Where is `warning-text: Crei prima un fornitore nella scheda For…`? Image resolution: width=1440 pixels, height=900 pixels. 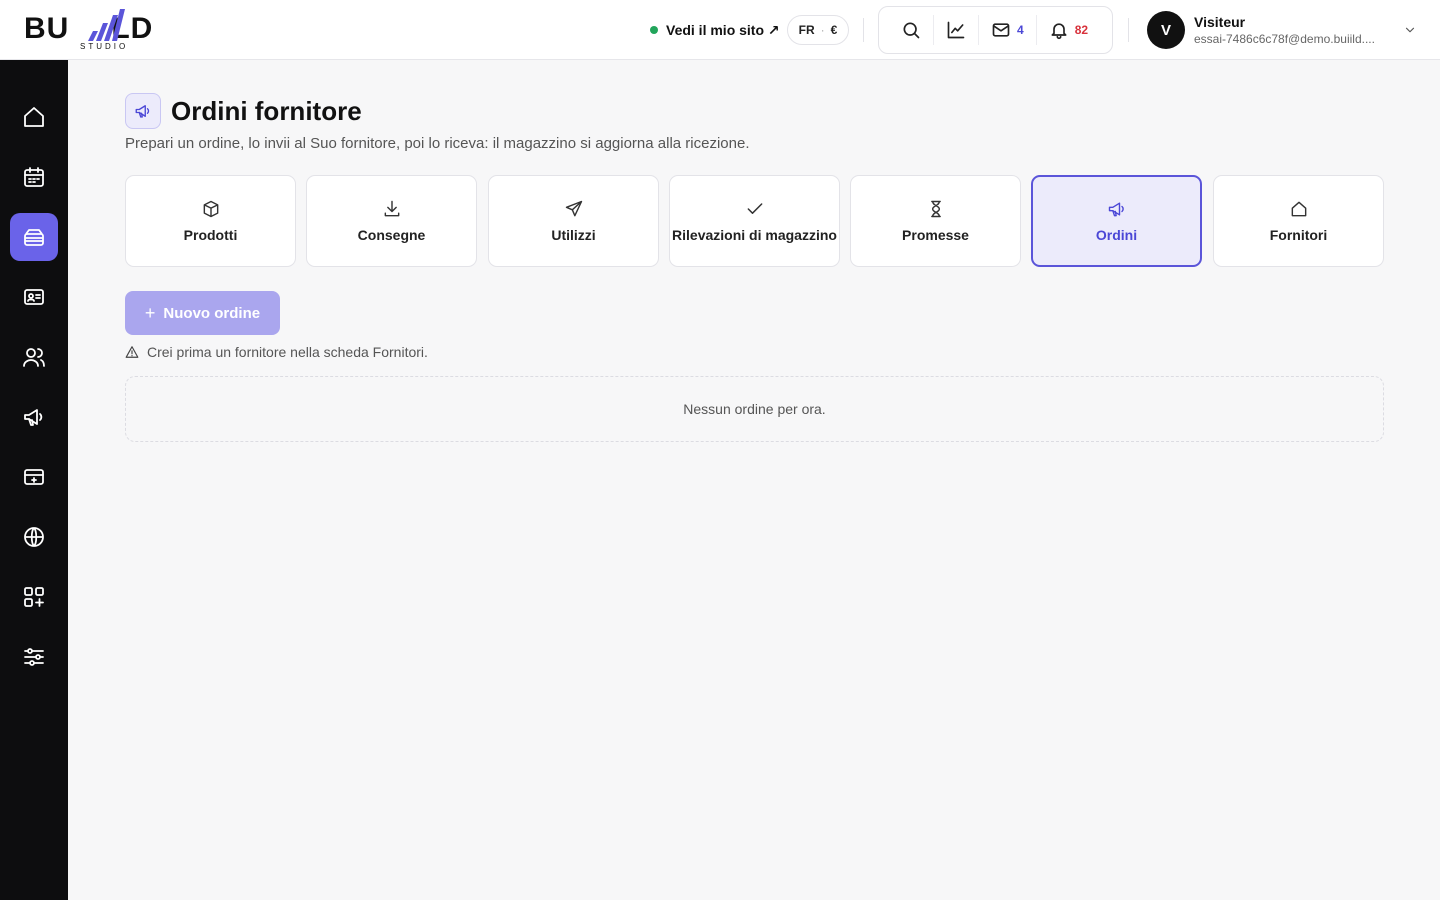 warning-text: Crei prima un fornitore nella scheda For… is located at coordinates (287, 352).